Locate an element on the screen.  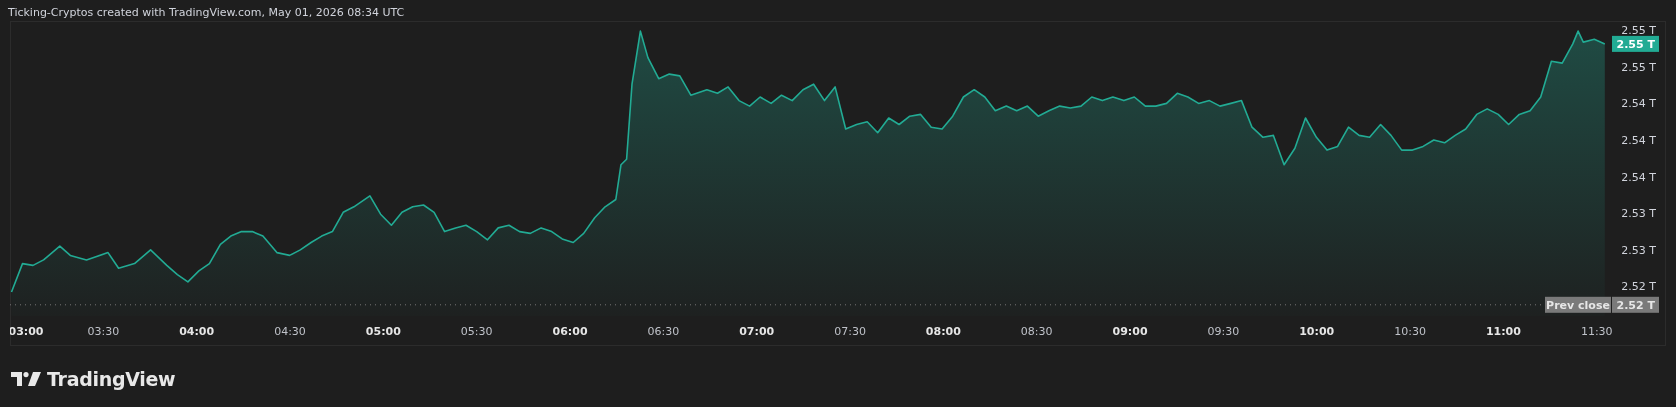
price-axis-label: 2.52 T is located at coordinates (1638, 287).